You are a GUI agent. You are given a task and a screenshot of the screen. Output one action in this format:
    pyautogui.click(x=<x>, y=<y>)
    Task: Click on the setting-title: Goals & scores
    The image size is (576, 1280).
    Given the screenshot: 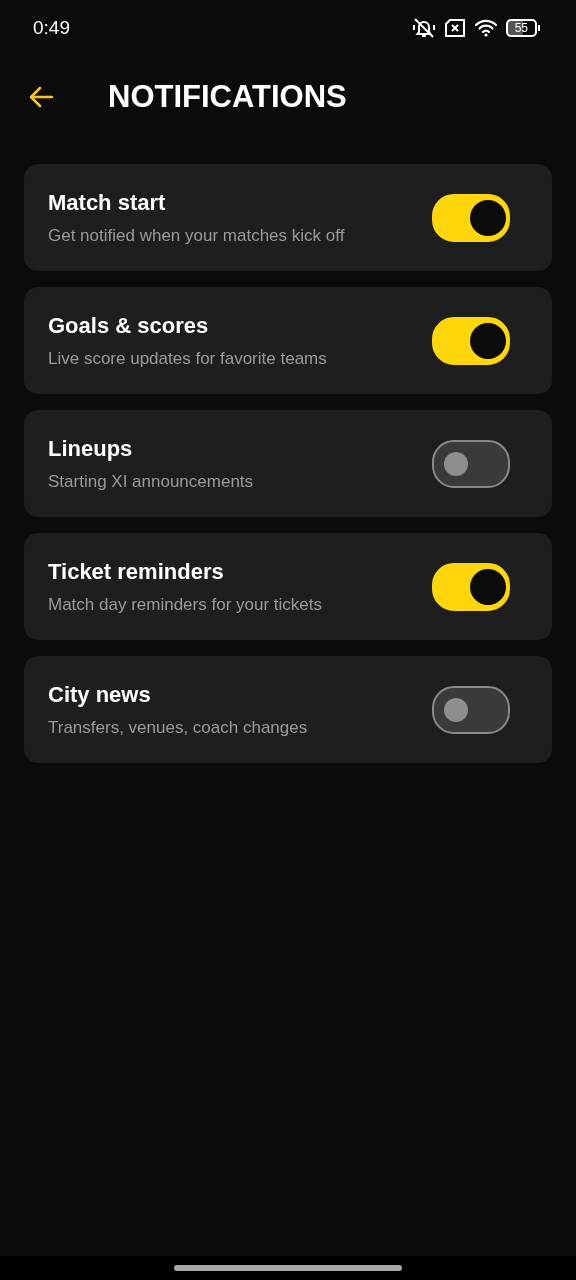 What is the action you would take?
    pyautogui.click(x=129, y=325)
    